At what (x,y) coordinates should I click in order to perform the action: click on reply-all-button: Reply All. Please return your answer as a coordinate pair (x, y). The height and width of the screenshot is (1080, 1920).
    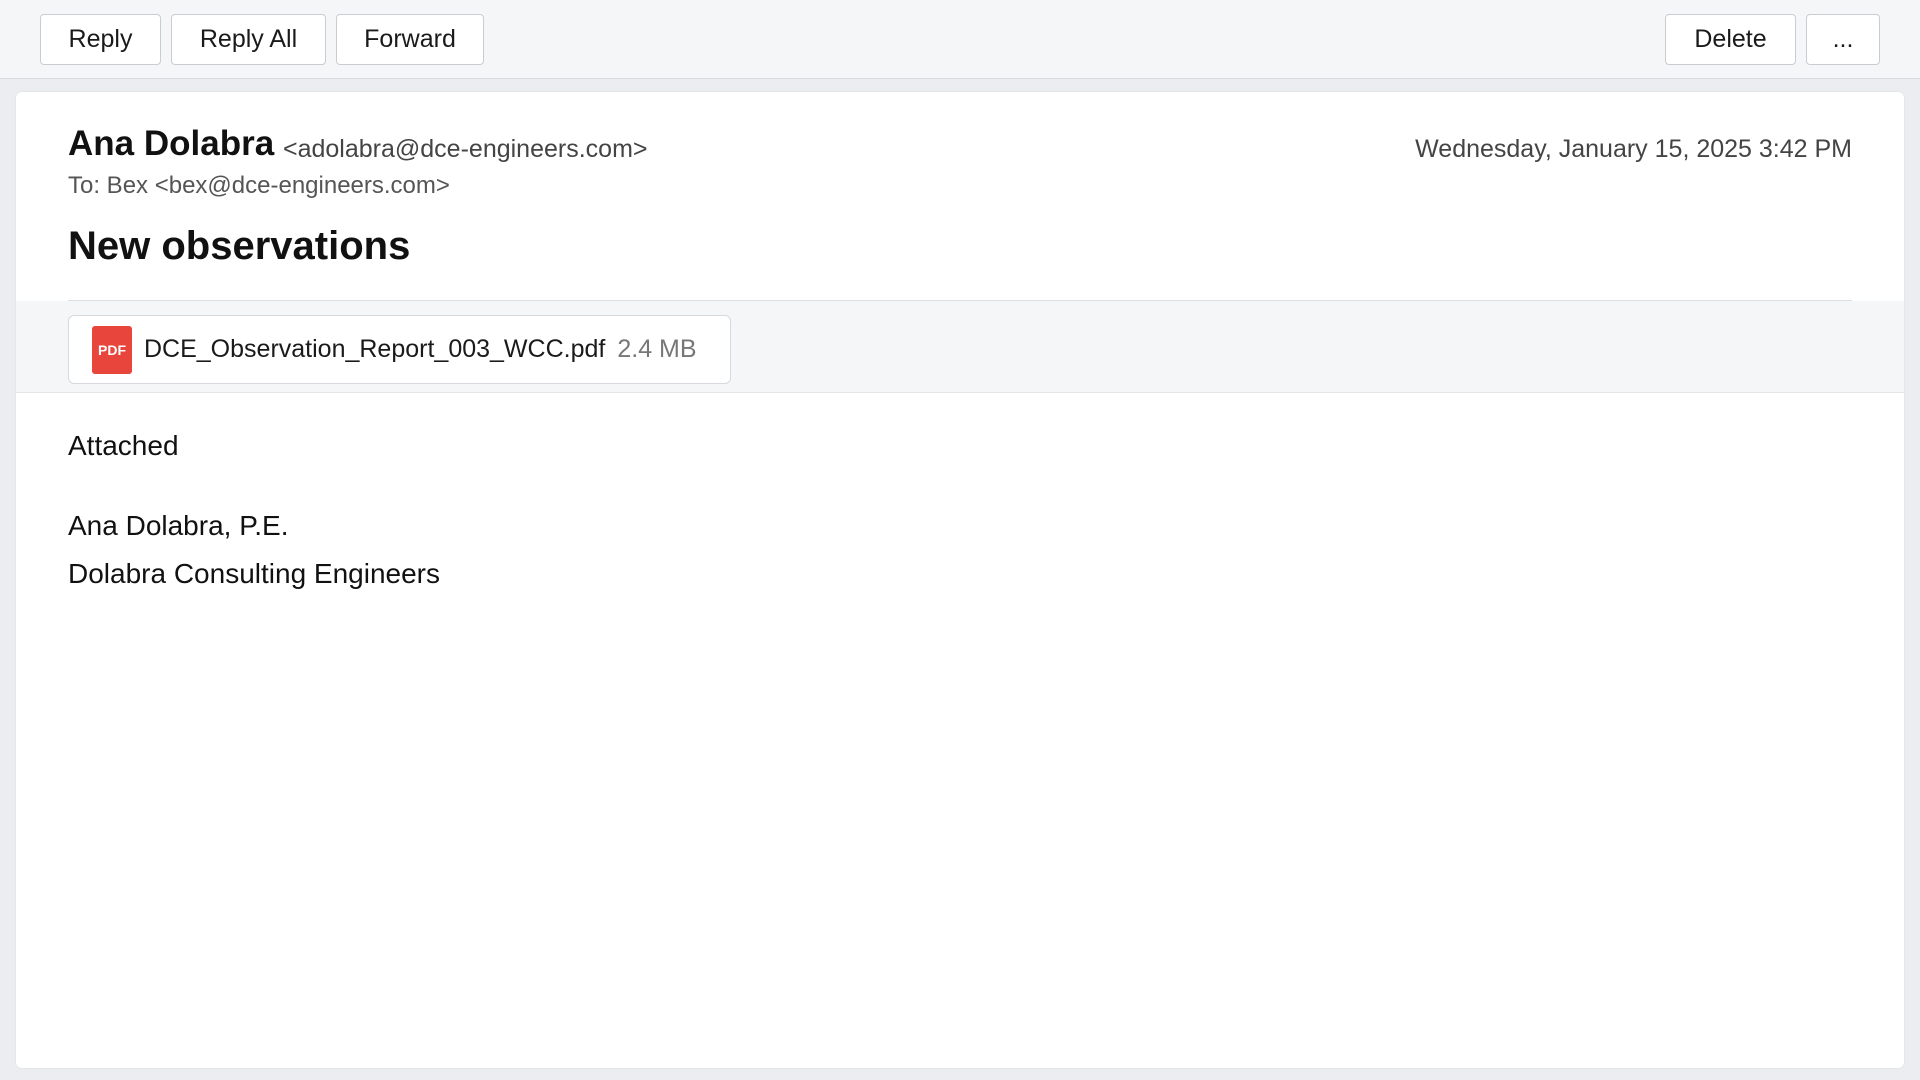
    Looking at the image, I should click on (248, 39).